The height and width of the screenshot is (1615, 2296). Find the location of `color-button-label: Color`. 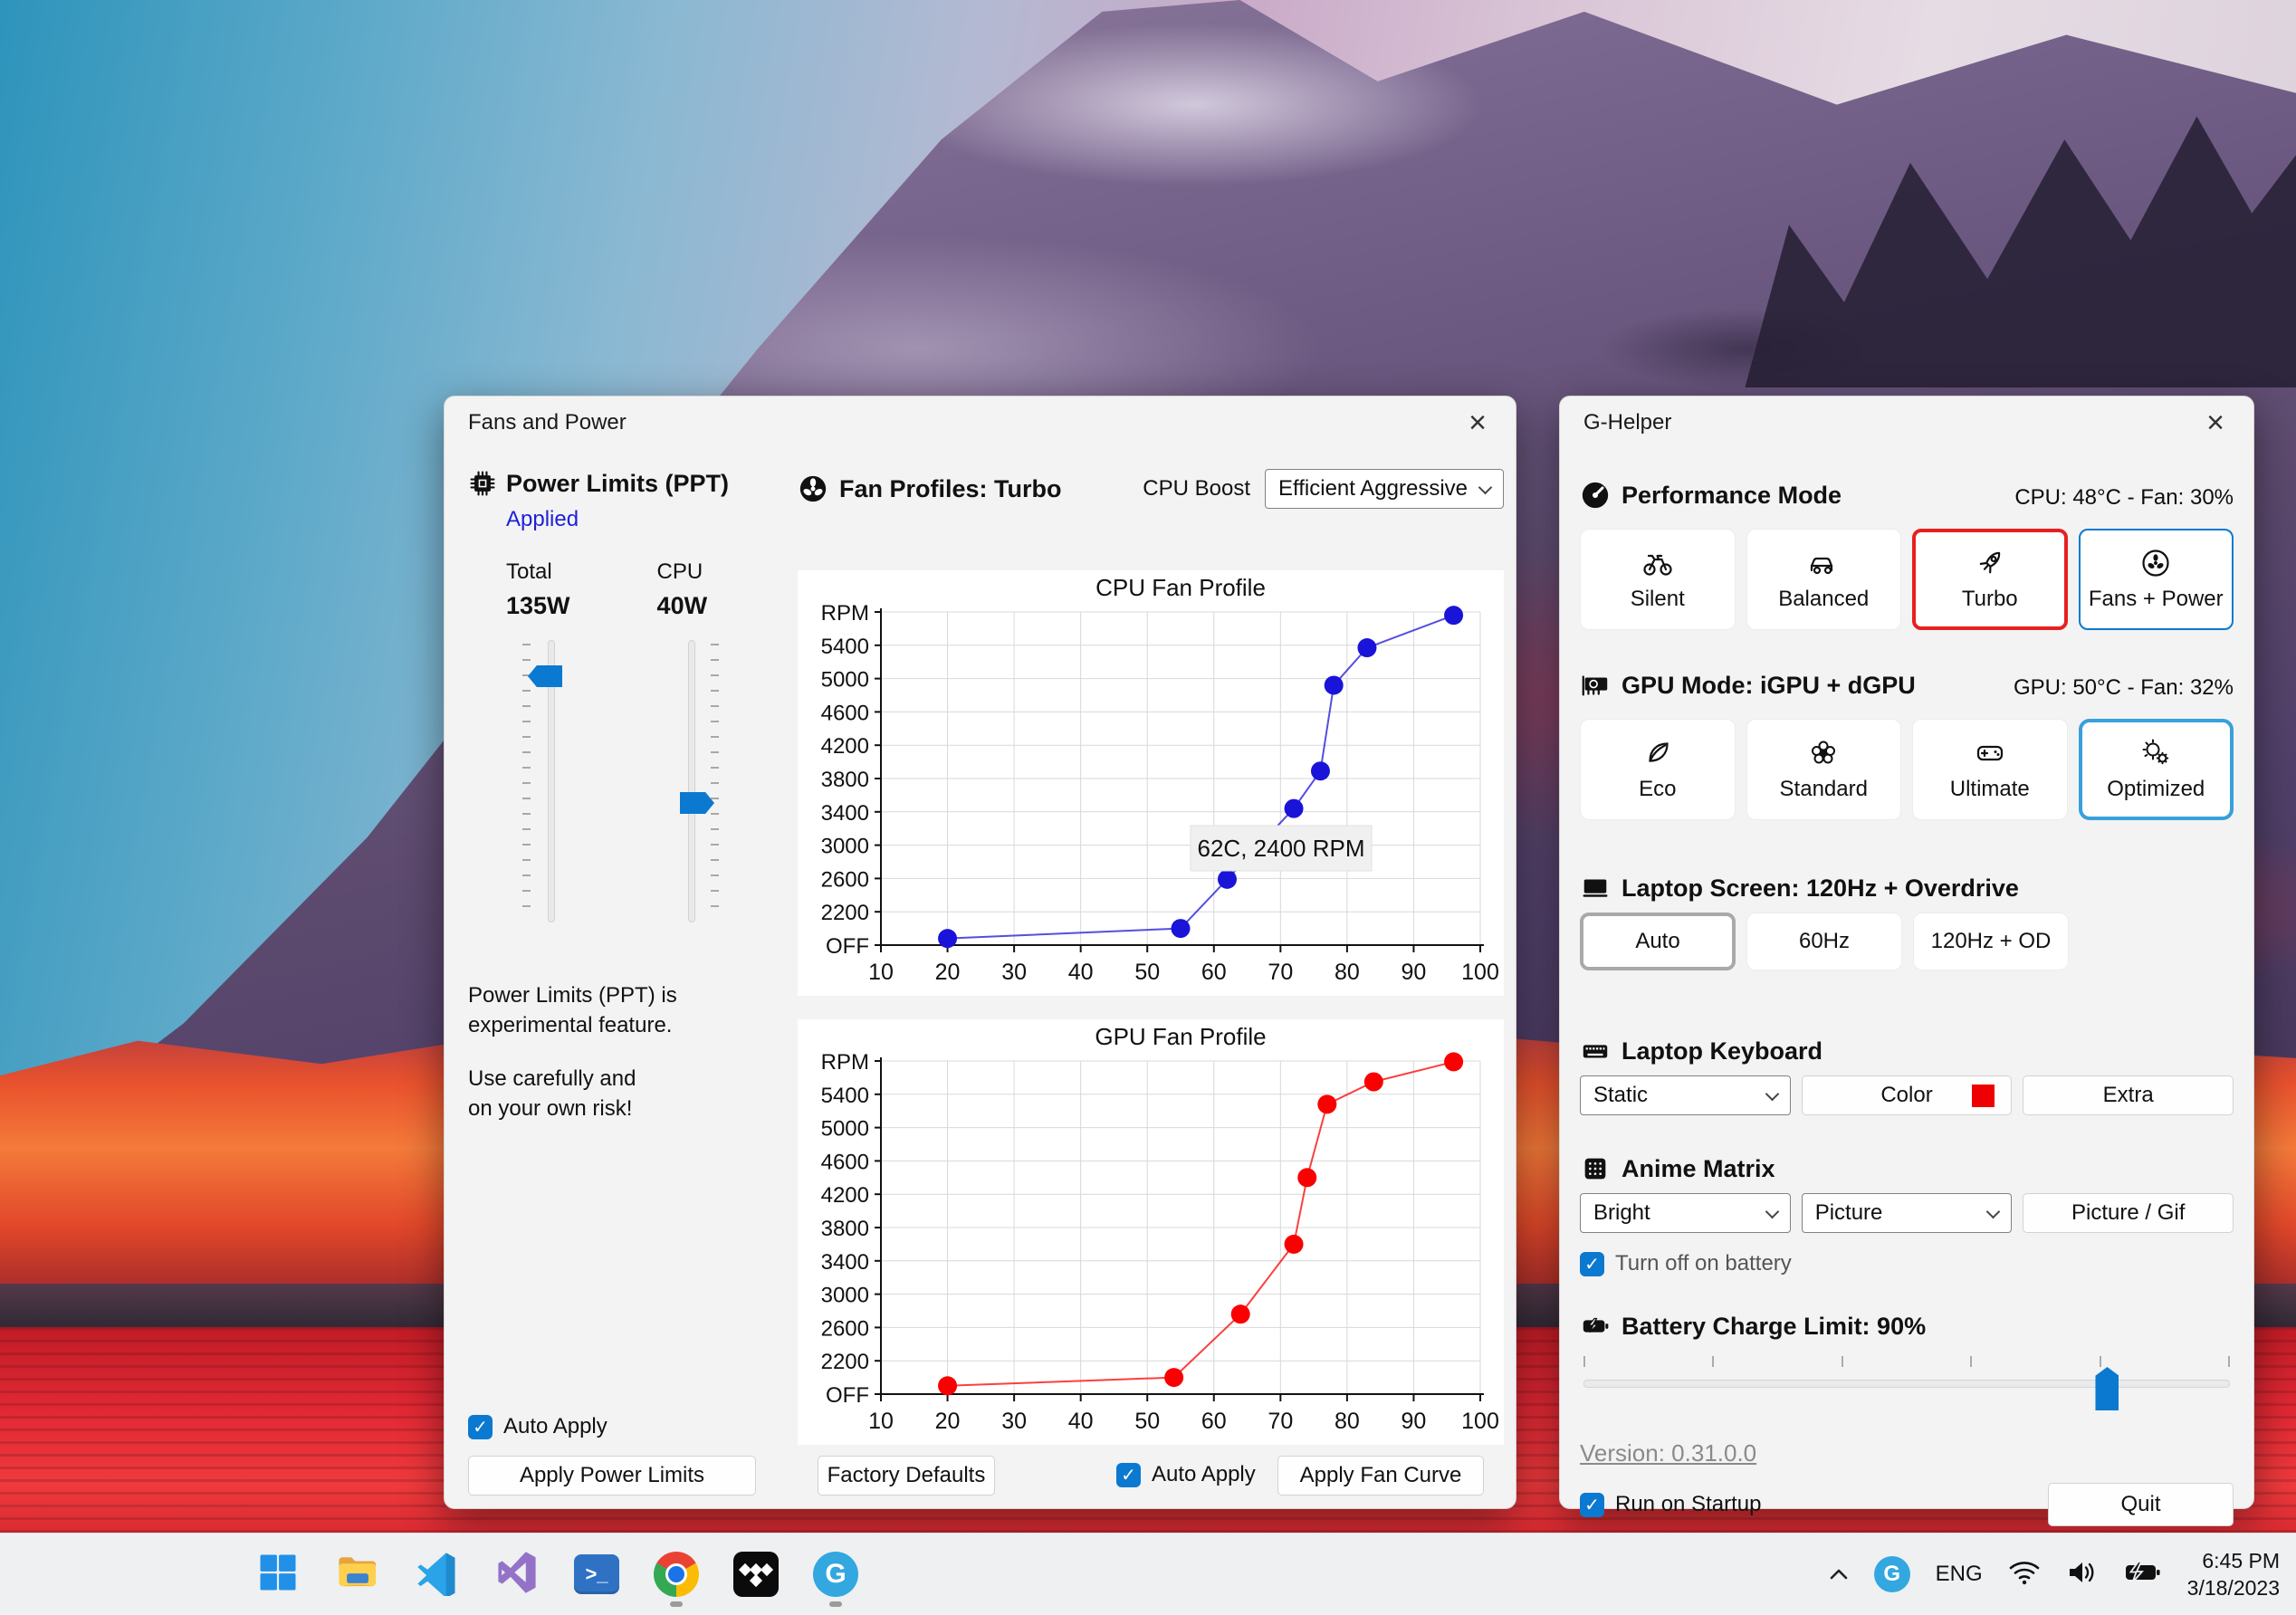

color-button-label: Color is located at coordinates (1906, 1095).